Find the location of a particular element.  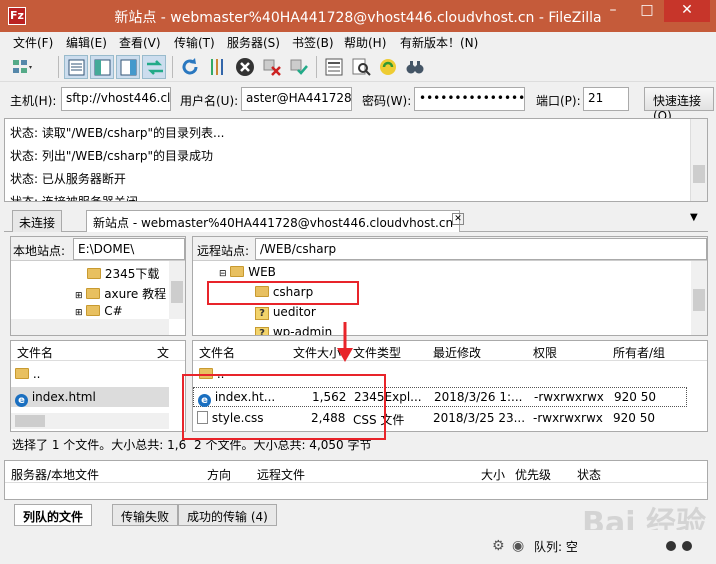

local-site-bar: 本地站点: E:\DOME\ is located at coordinates (98, 249).